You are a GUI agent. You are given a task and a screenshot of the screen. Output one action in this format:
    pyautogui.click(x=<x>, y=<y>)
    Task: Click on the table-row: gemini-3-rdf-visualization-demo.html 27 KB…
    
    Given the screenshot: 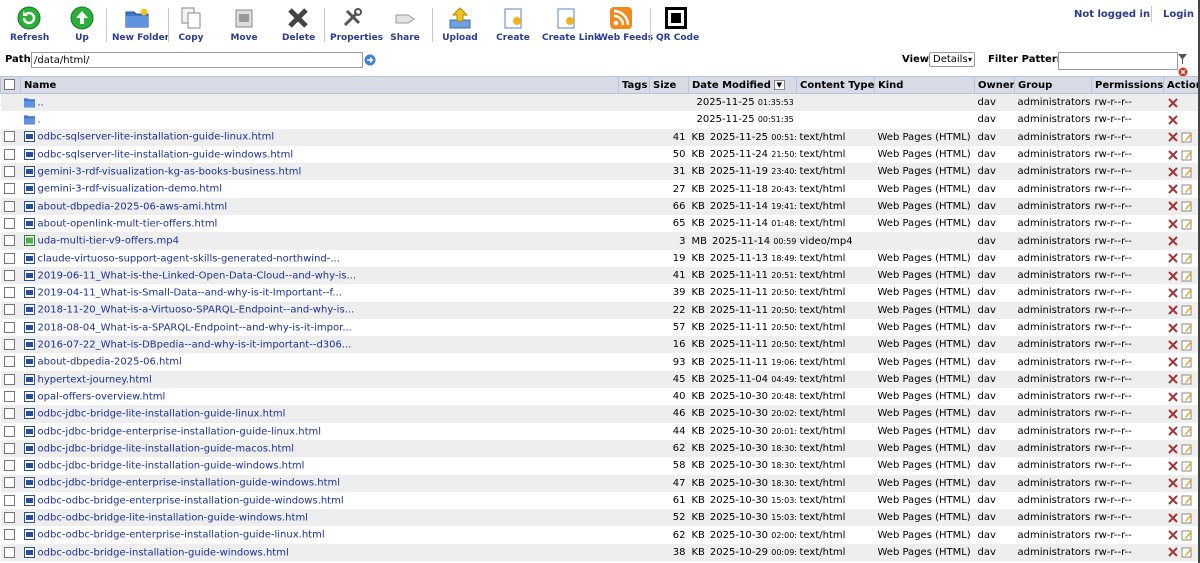 What is the action you would take?
    pyautogui.click(x=600, y=189)
    